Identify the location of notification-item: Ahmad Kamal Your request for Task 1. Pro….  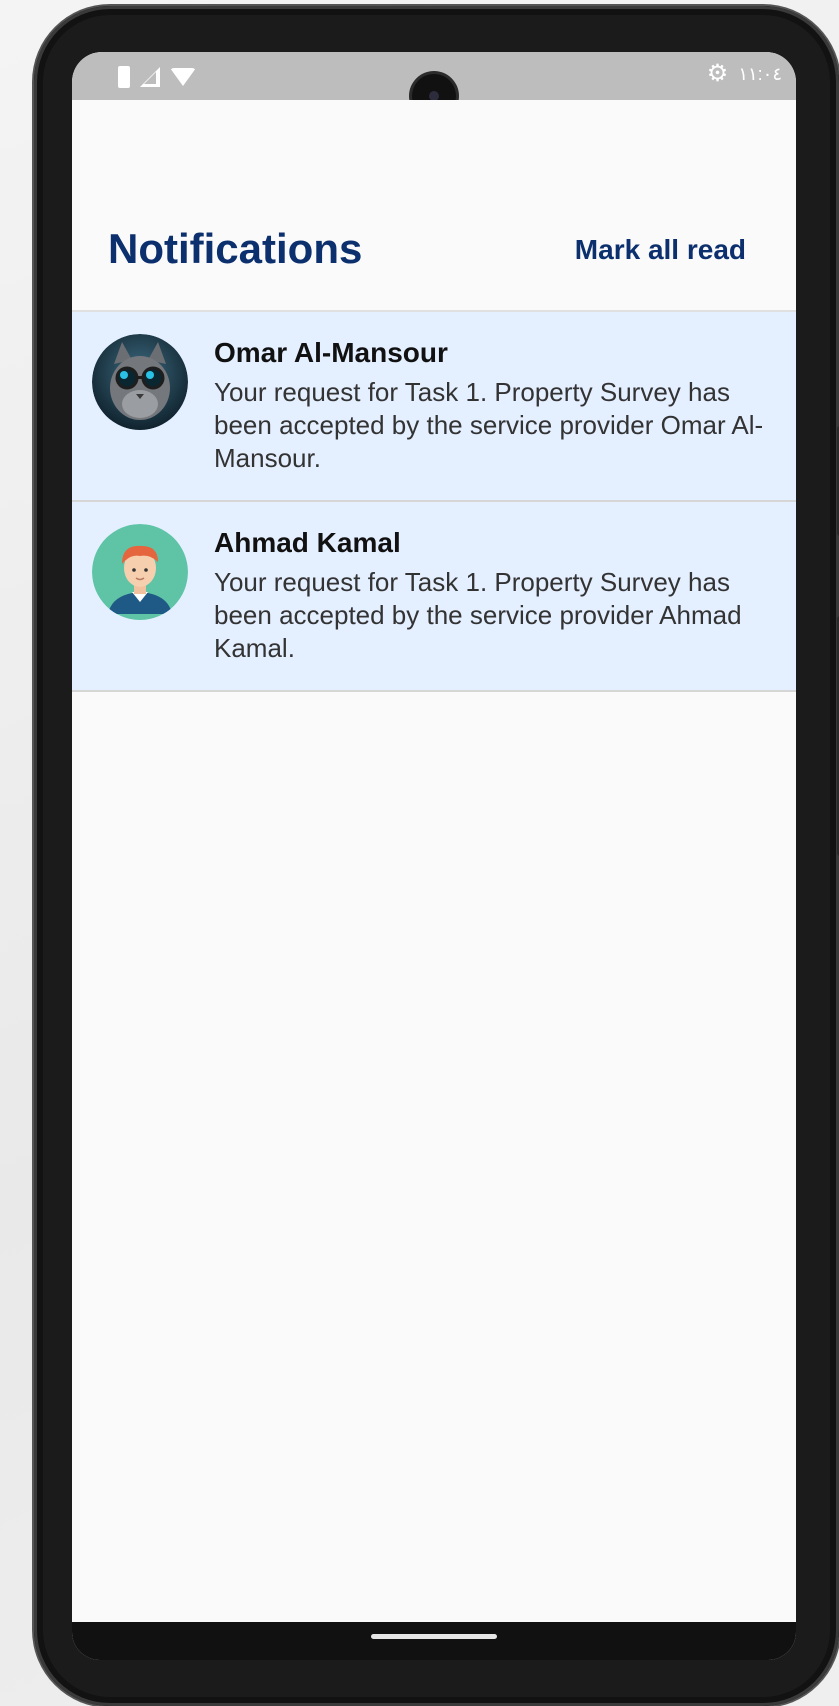
(434, 597).